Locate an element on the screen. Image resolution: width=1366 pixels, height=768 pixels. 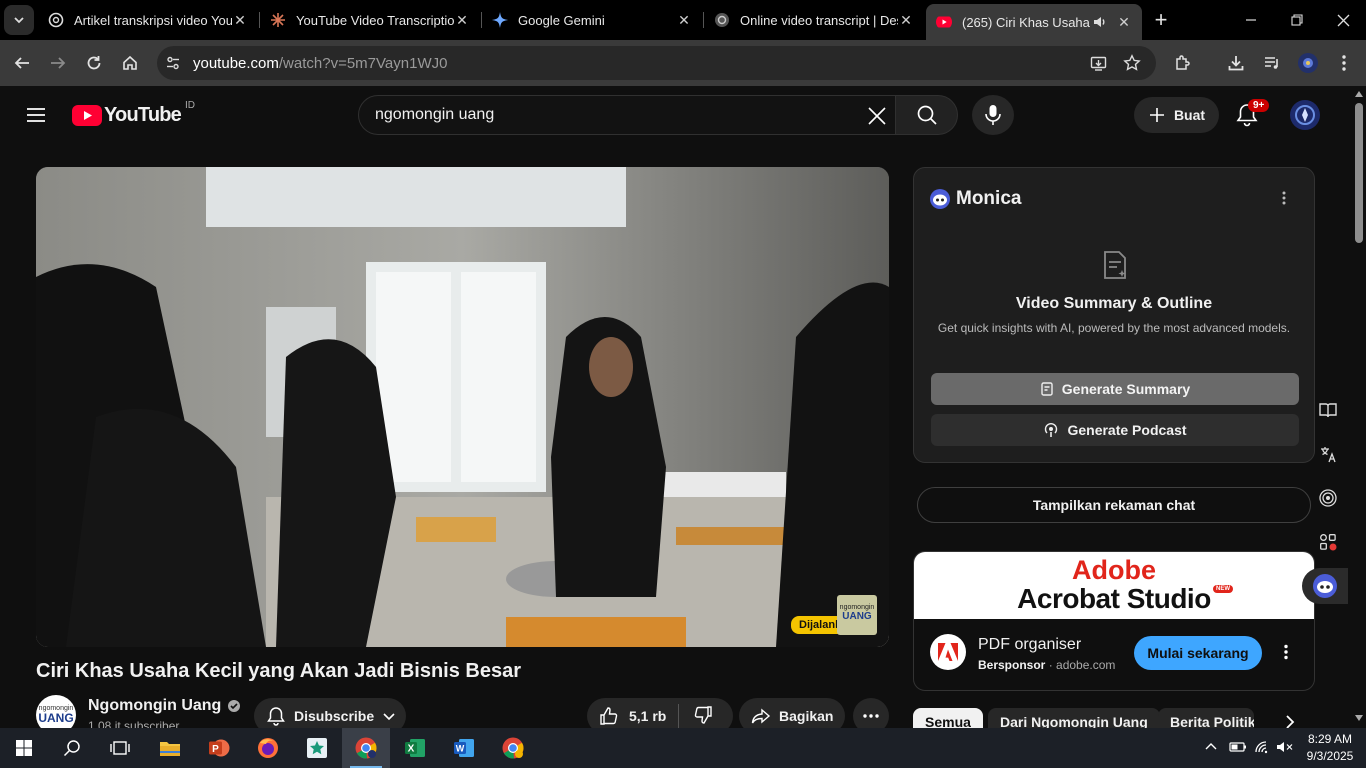
advertiser-avatar is located at coordinates (948, 652).